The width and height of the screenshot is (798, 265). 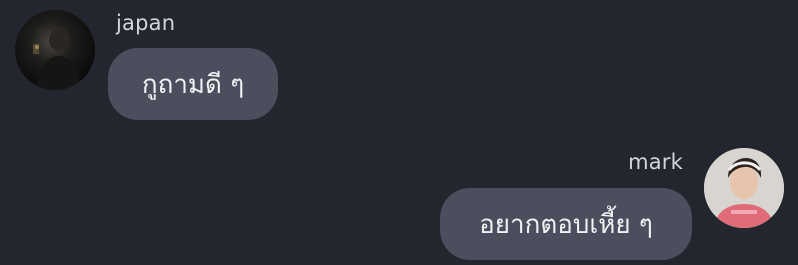 I want to click on message-text: กูถามดี ๆ, so click(x=193, y=84).